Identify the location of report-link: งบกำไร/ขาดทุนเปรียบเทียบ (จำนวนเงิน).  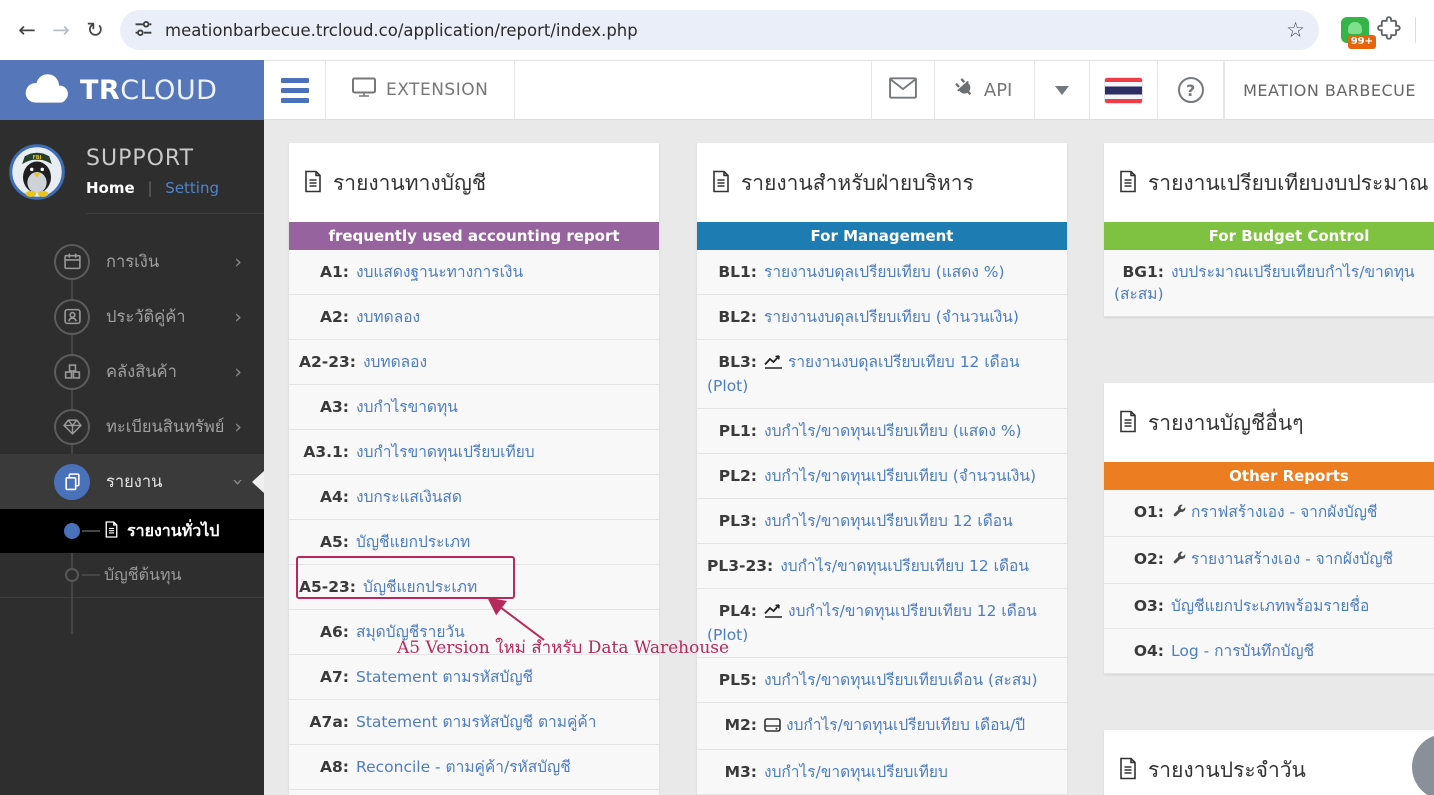
(900, 476).